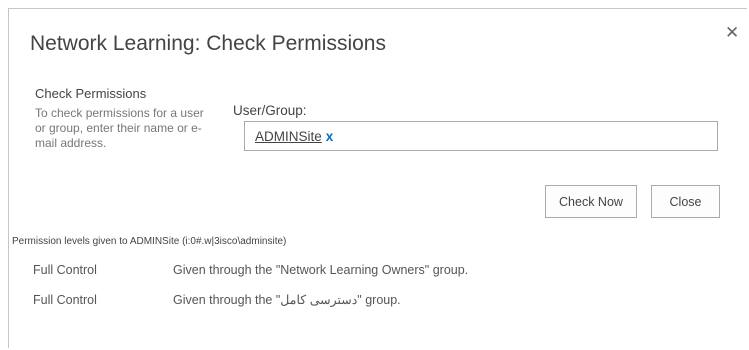  I want to click on remove-entity-icon: x, so click(330, 136).